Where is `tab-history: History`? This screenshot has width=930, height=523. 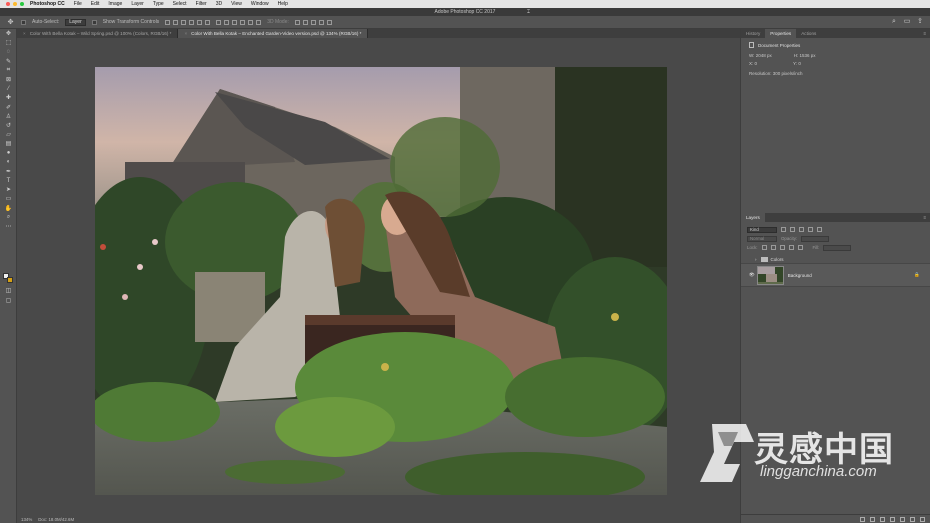 tab-history: History is located at coordinates (753, 33).